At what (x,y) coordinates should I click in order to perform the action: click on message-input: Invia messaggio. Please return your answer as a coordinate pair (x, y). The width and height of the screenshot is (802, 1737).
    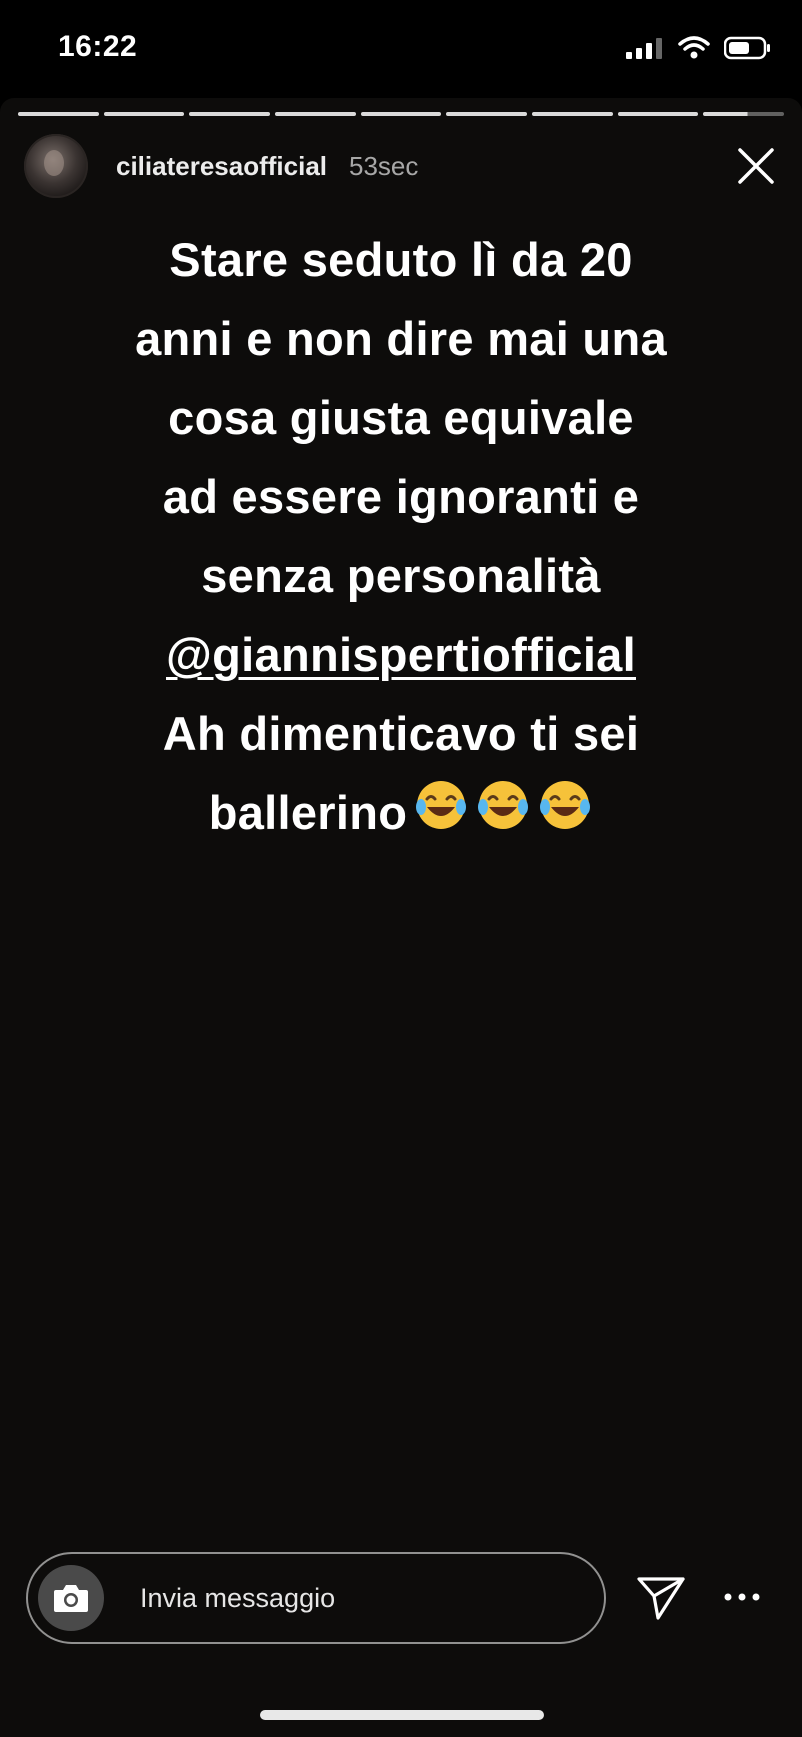
    Looking at the image, I should click on (237, 1598).